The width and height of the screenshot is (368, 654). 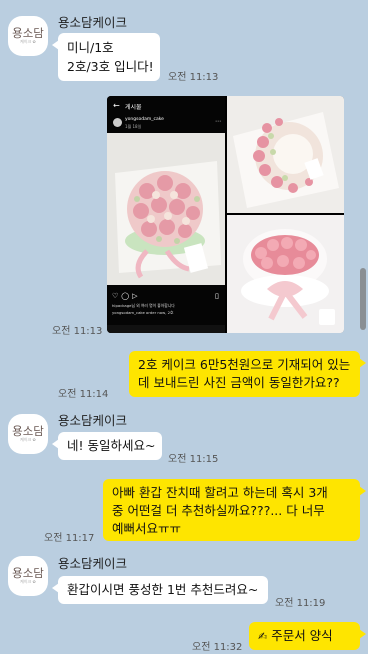 I want to click on message-line: 2호 케이크 6만5천원으로 기재되어 있는, so click(x=244, y=364).